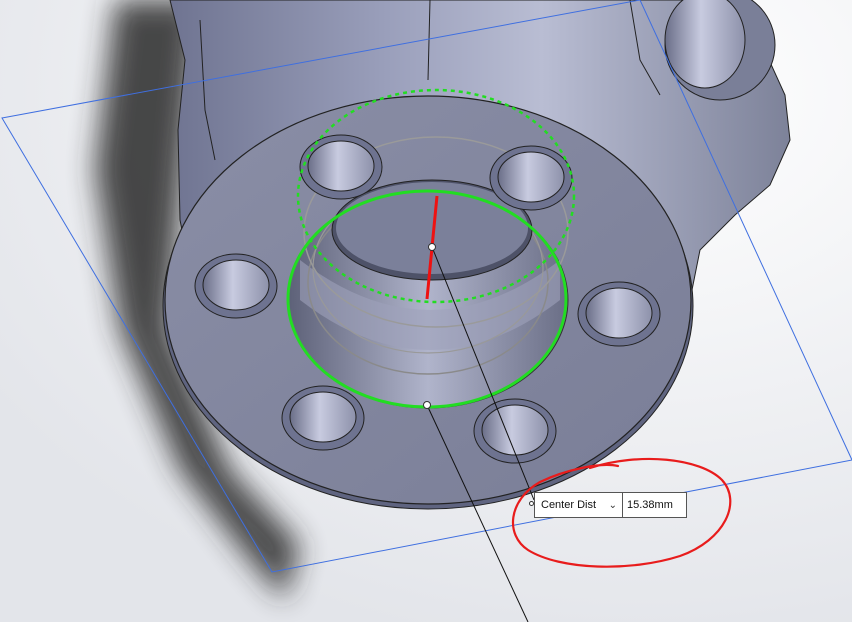 This screenshot has height=622, width=852. Describe the element at coordinates (569, 505) in the screenshot. I see `distance-mode-label: Center Dist` at that location.